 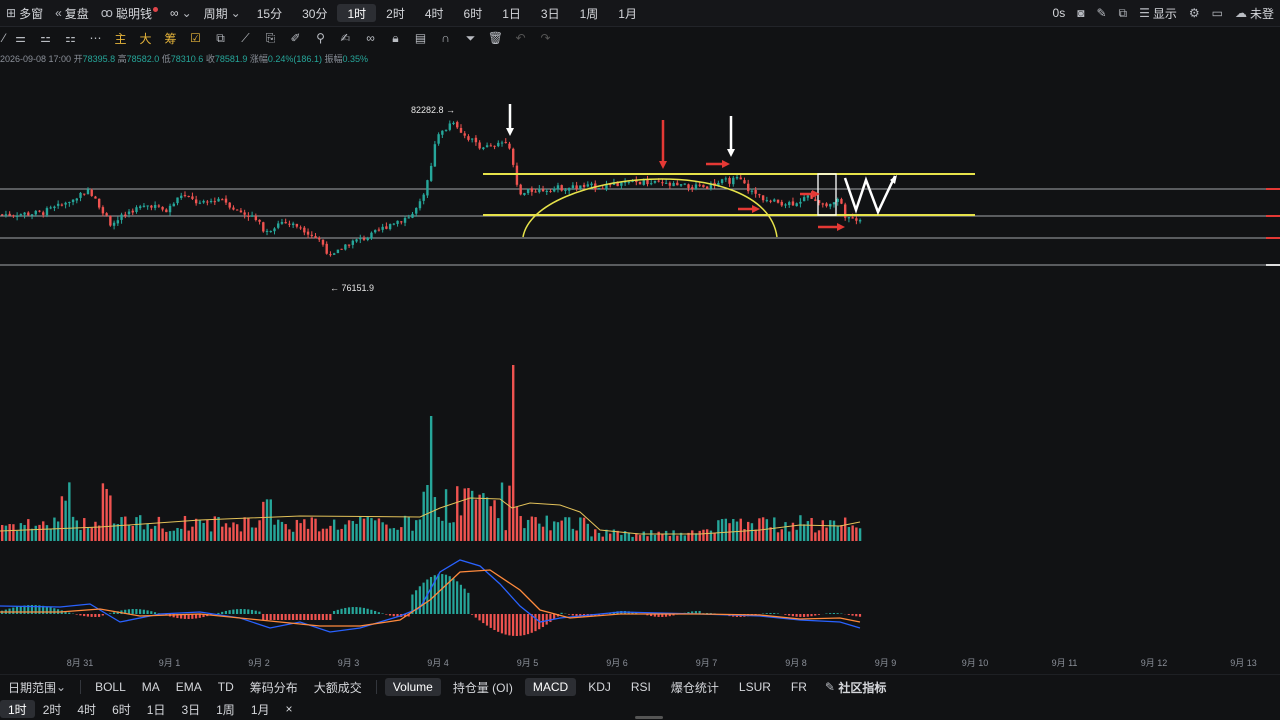 I want to click on indicator-2: EMA, so click(x=189, y=687).